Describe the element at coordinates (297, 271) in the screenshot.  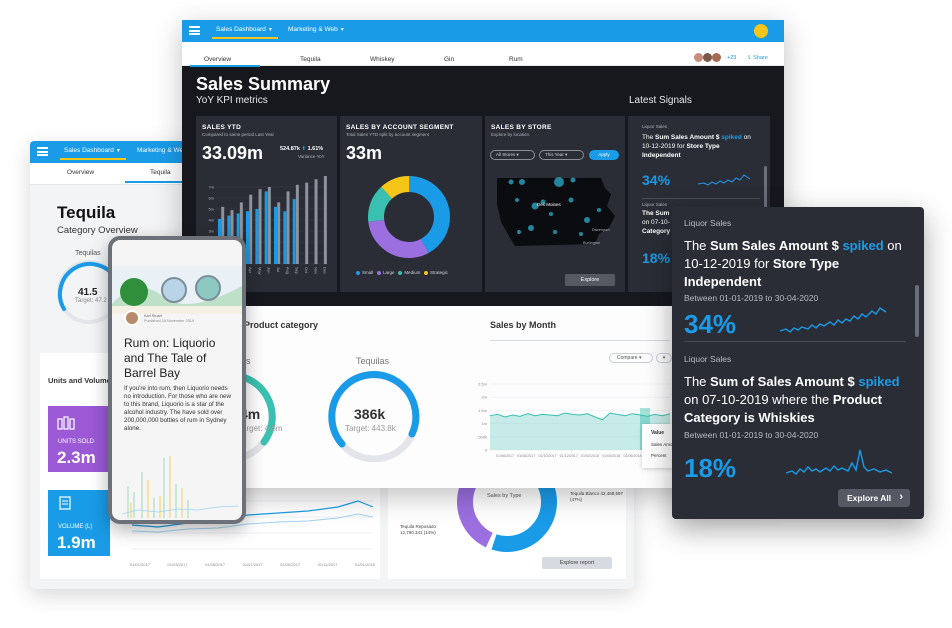
I see `x-tick-label: Sep` at that location.